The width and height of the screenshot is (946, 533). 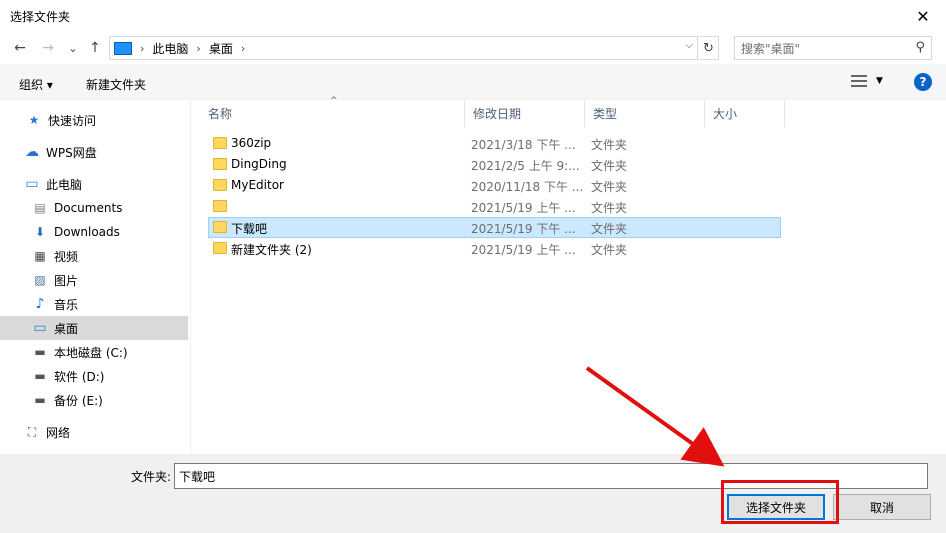 I want to click on cancel-button: 取消, so click(x=882, y=507).